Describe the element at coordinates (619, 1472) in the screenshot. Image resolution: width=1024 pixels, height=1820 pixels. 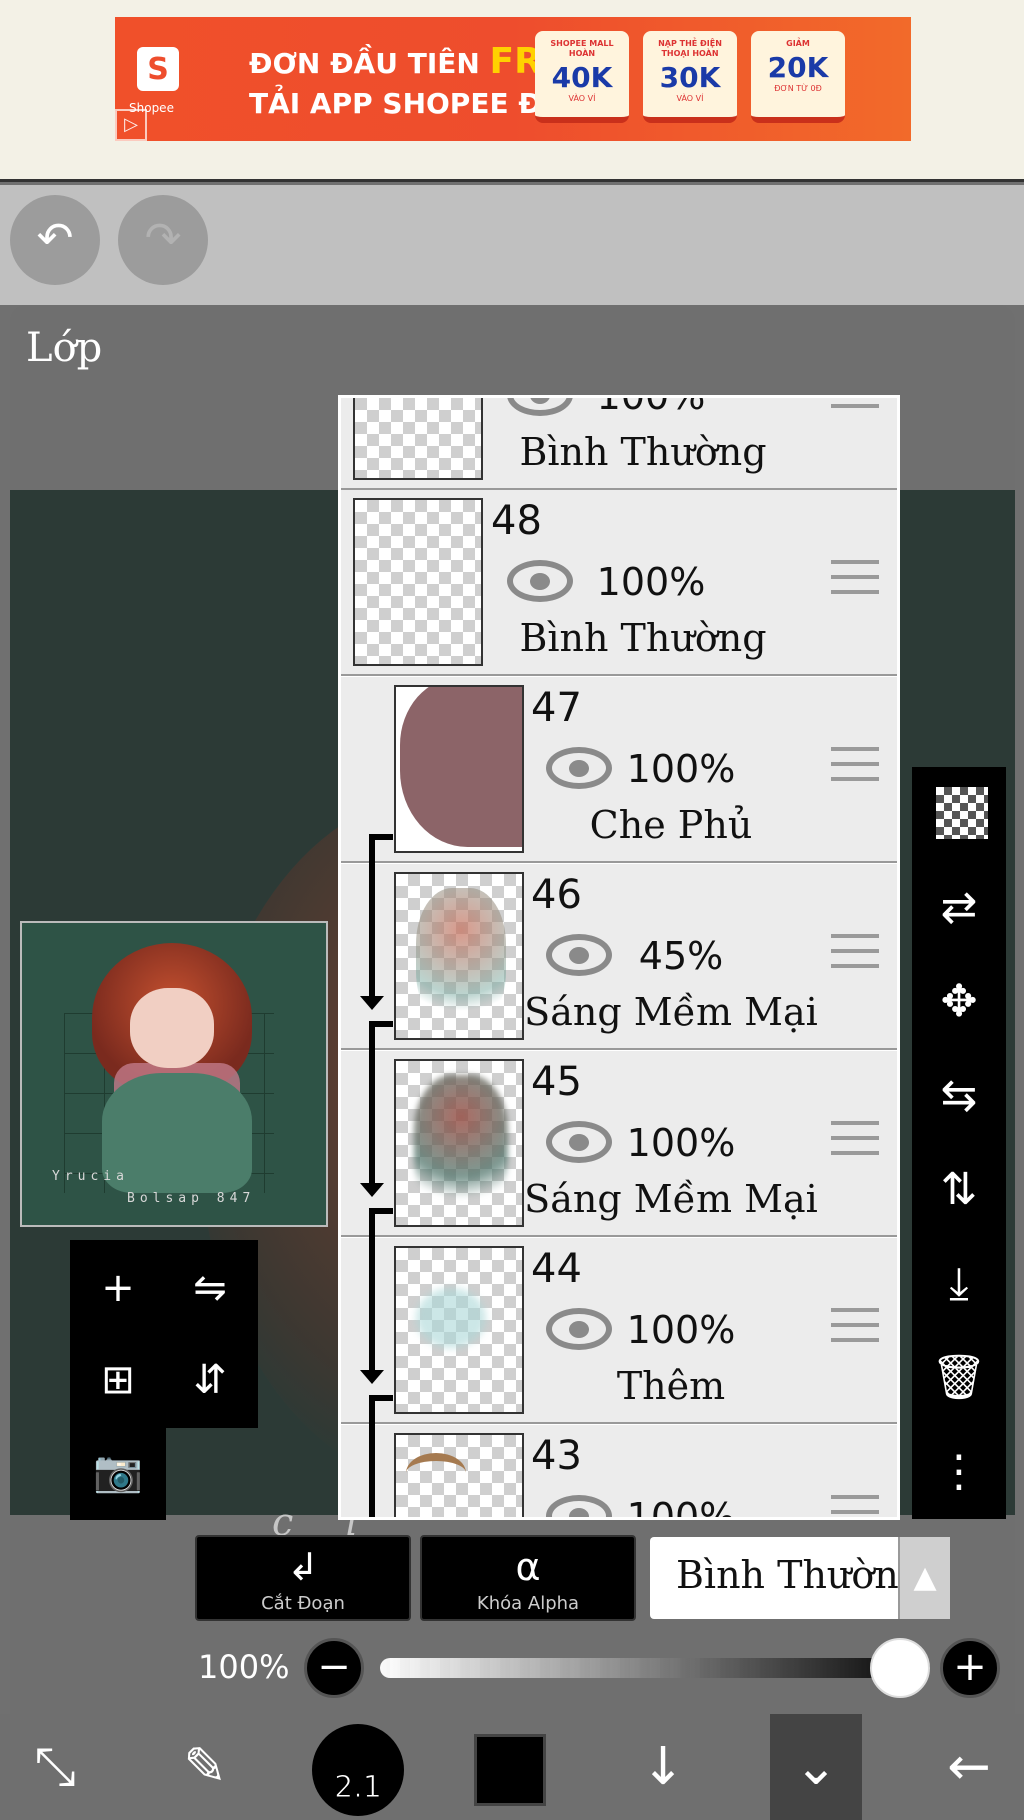
I see `layer-row: 43 100%` at that location.